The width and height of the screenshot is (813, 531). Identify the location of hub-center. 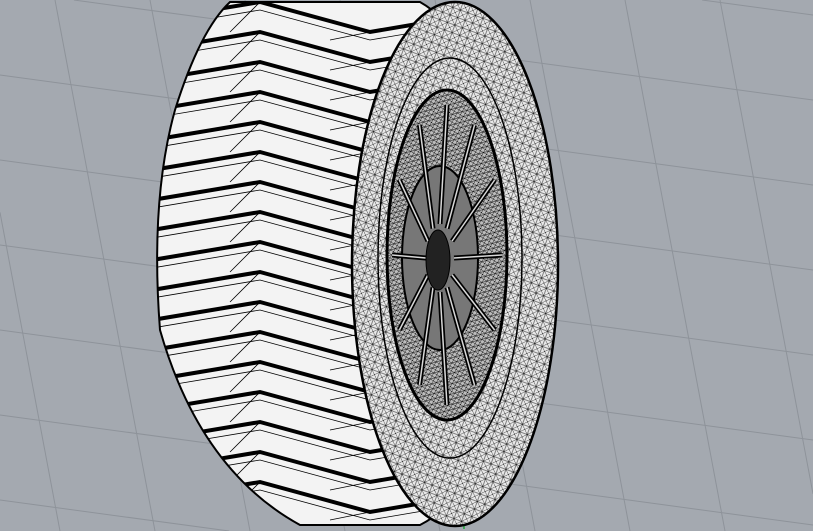
(438, 260).